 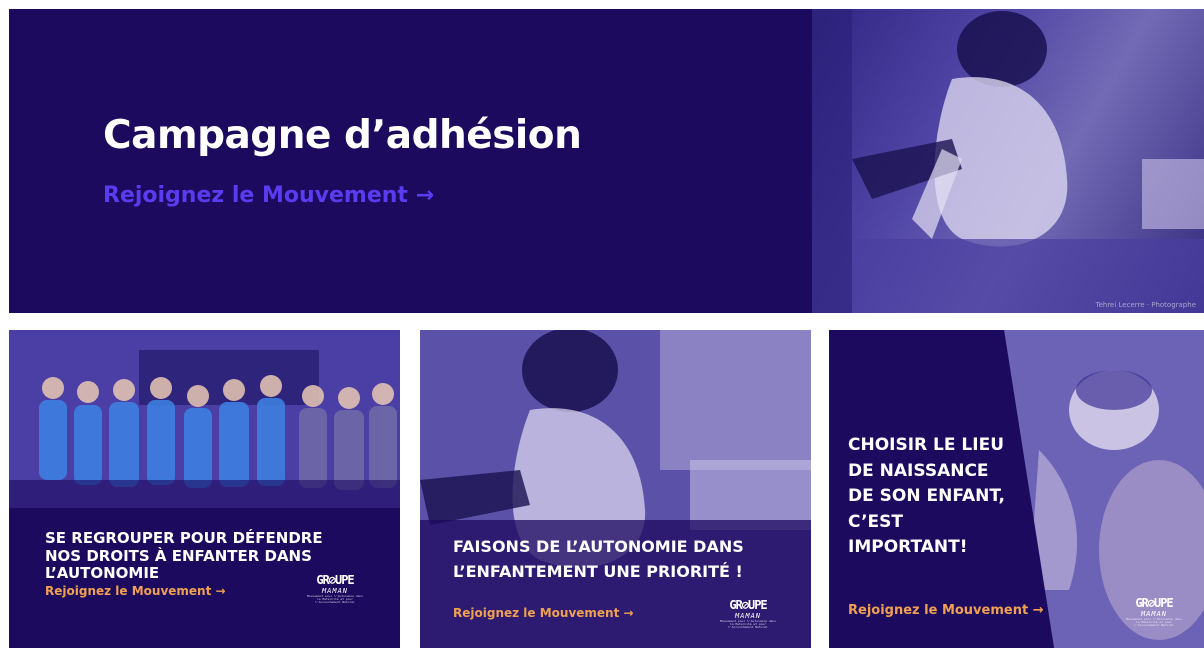 I want to click on headline-line: DE SON ENFANT,, so click(x=927, y=496).